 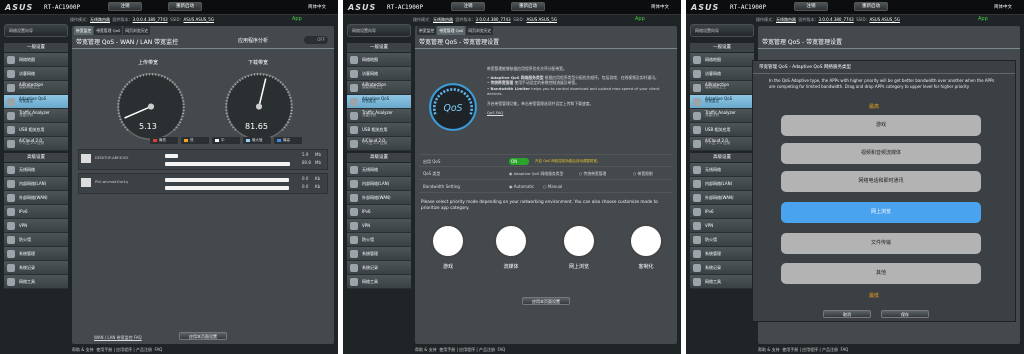 What do you see at coordinates (905, 314) in the screenshot?
I see `save-button: 保存` at bounding box center [905, 314].